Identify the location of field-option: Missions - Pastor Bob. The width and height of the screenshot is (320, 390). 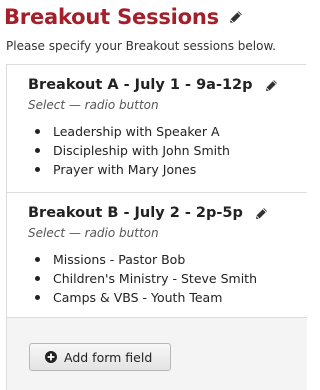
(142, 259).